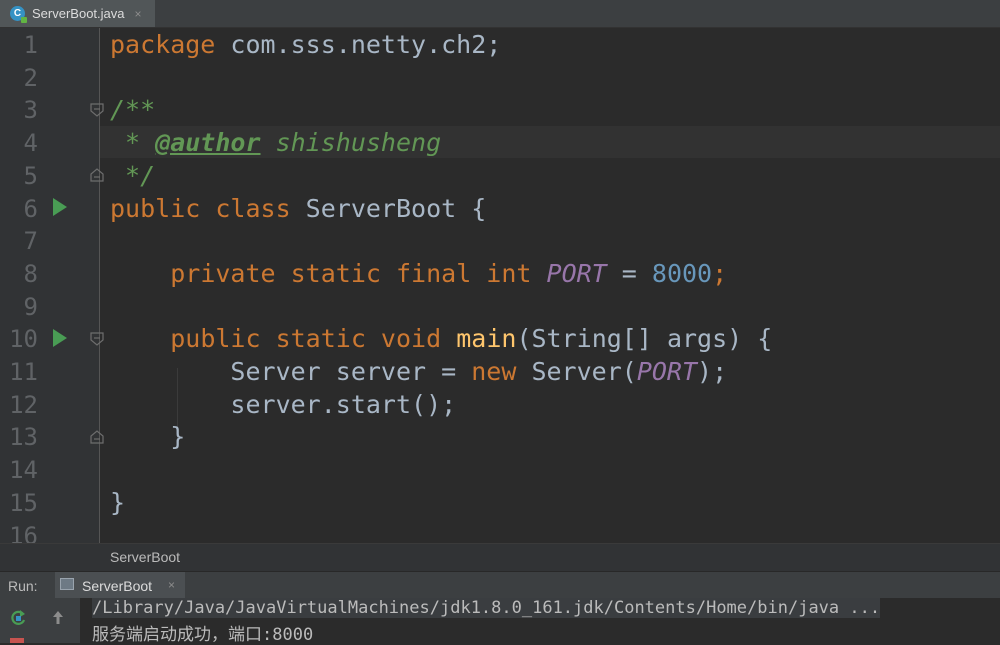 This screenshot has width=1000, height=645. Describe the element at coordinates (500, 14) in the screenshot. I see `editor-tab-bar: C ServerBoot.java ×` at that location.